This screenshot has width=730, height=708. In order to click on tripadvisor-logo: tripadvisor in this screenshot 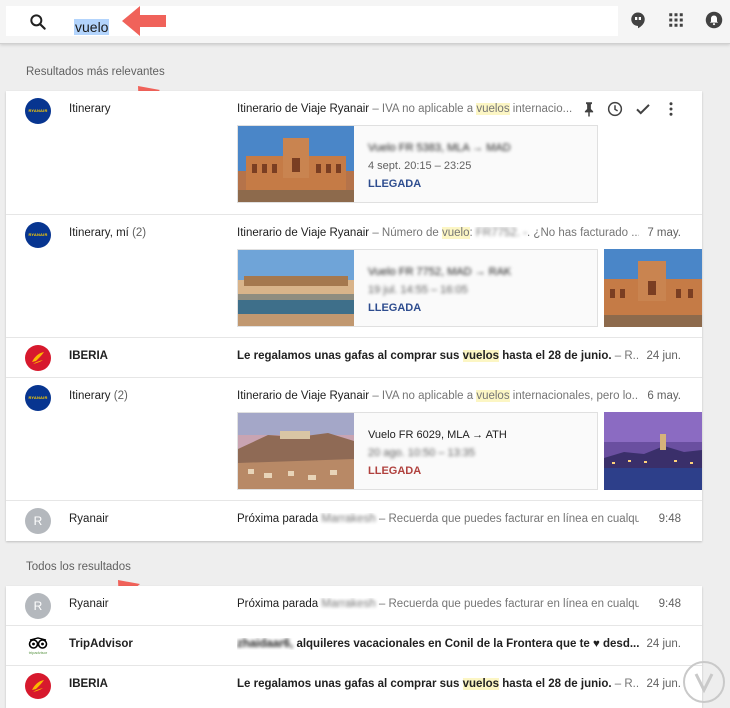, I will do `click(38, 646)`.